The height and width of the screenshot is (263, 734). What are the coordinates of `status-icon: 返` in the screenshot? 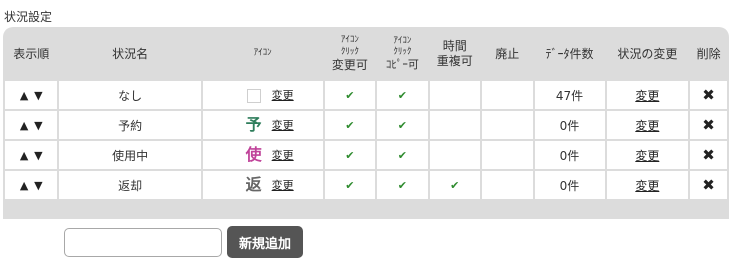 It's located at (254, 185).